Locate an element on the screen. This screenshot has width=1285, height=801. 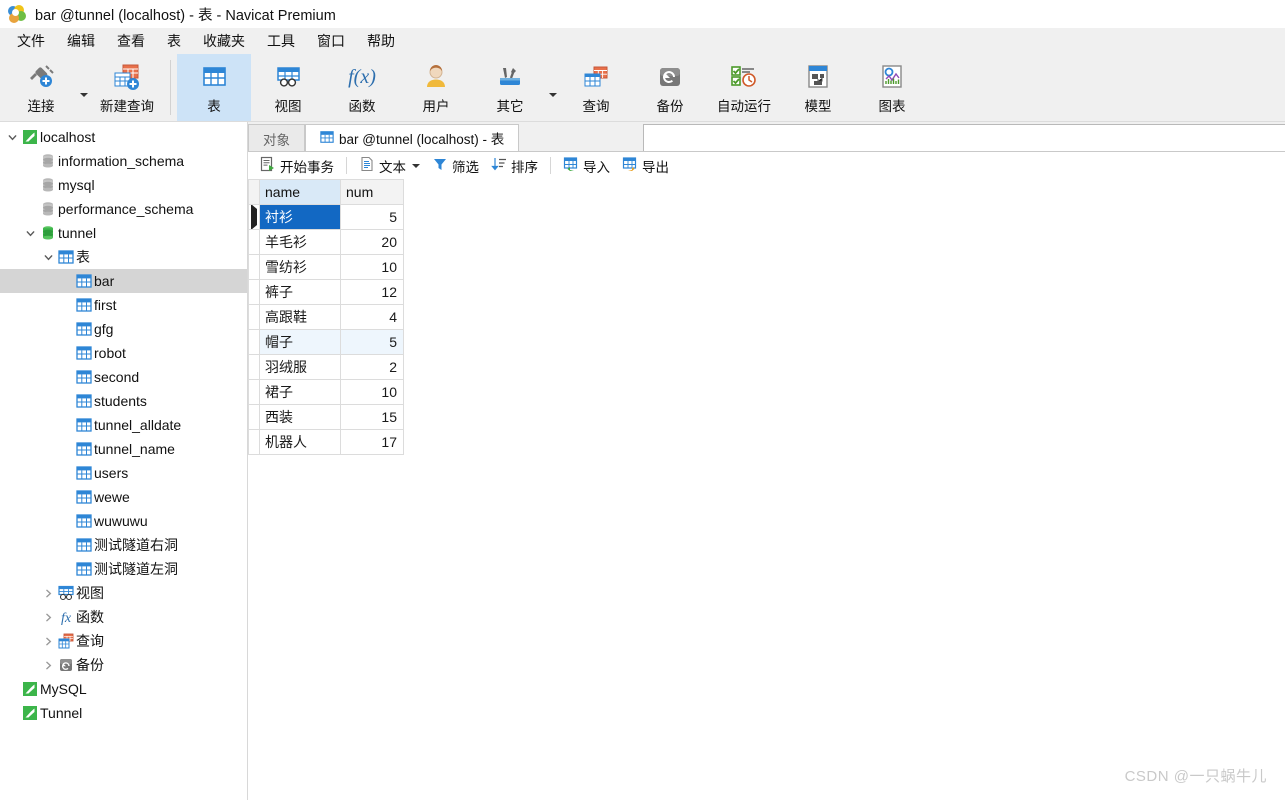
table-row: 裙子 10 is located at coordinates (326, 392).